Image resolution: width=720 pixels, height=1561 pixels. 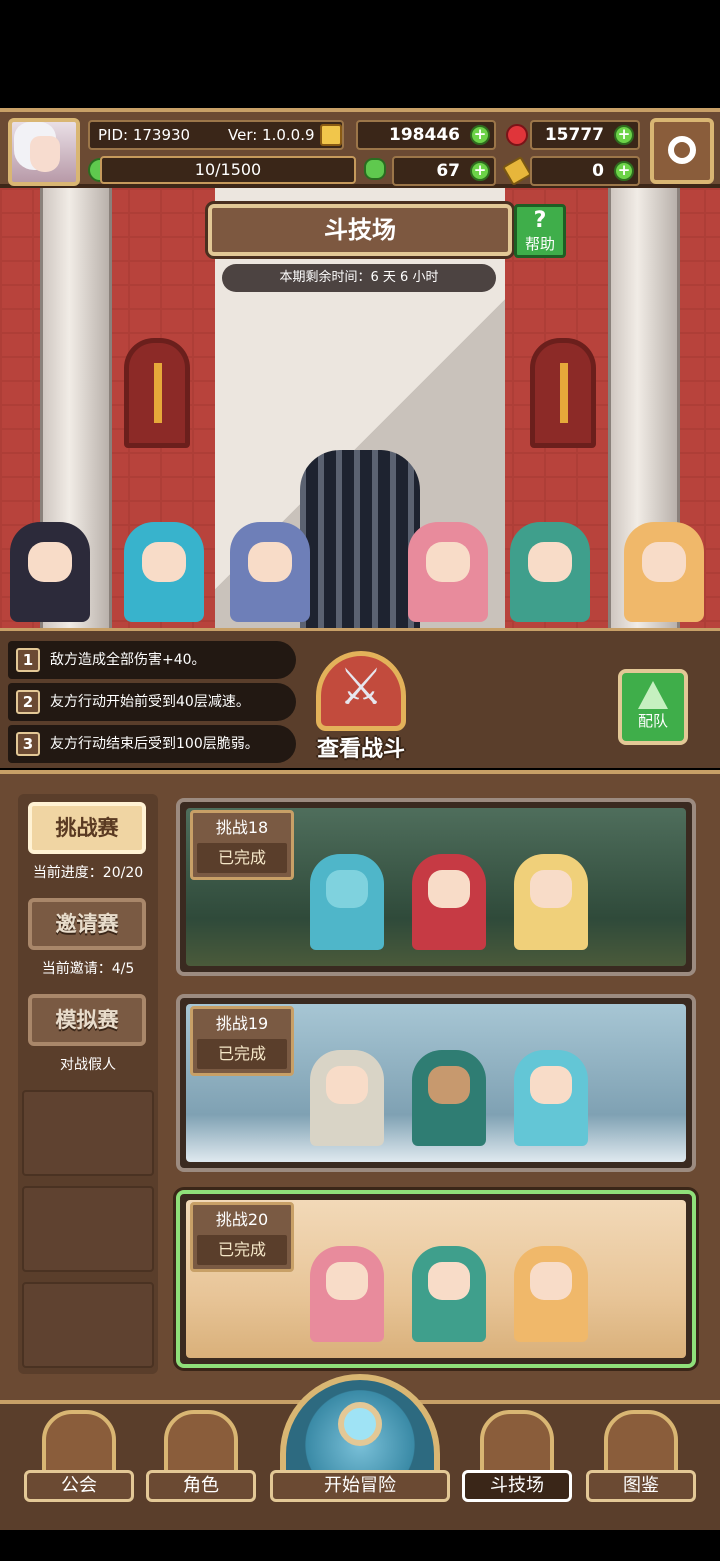 I want to click on challenge-tag: 挑战19 已完成, so click(x=242, y=1041).